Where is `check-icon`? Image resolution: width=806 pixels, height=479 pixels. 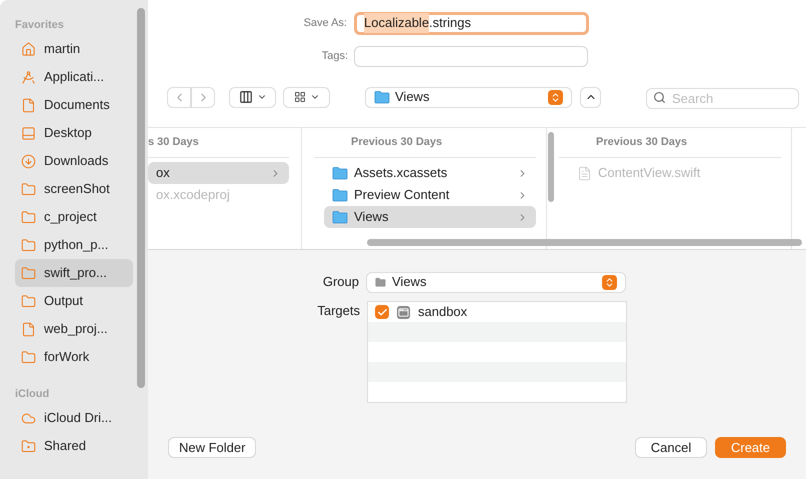
check-icon is located at coordinates (382, 312).